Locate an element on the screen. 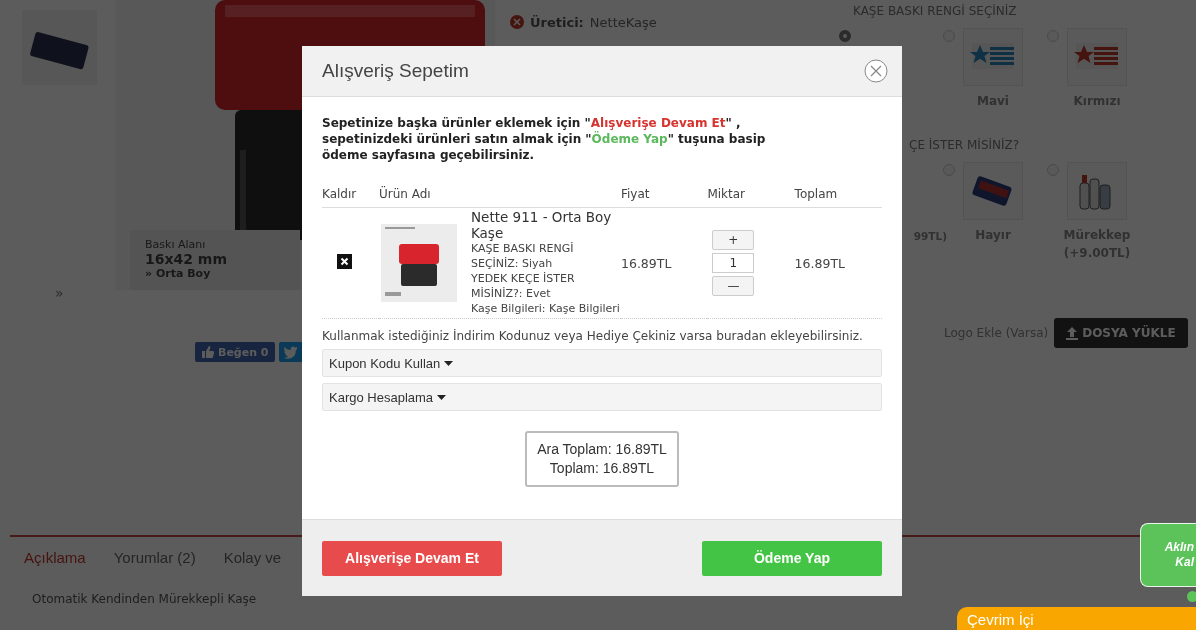 This screenshot has width=1196, height=630. stamp-size-type: » Orta Boy is located at coordinates (178, 273).